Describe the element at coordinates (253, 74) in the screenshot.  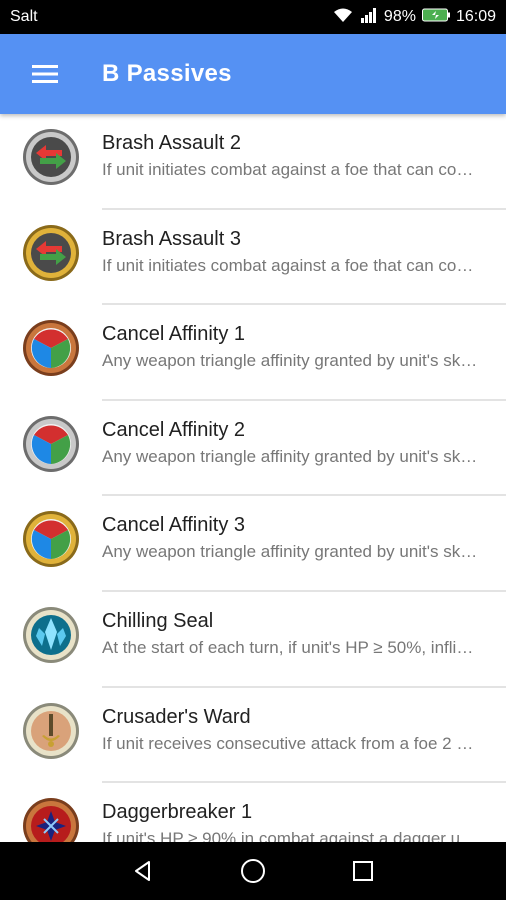
I see `app-bar: B Passives` at that location.